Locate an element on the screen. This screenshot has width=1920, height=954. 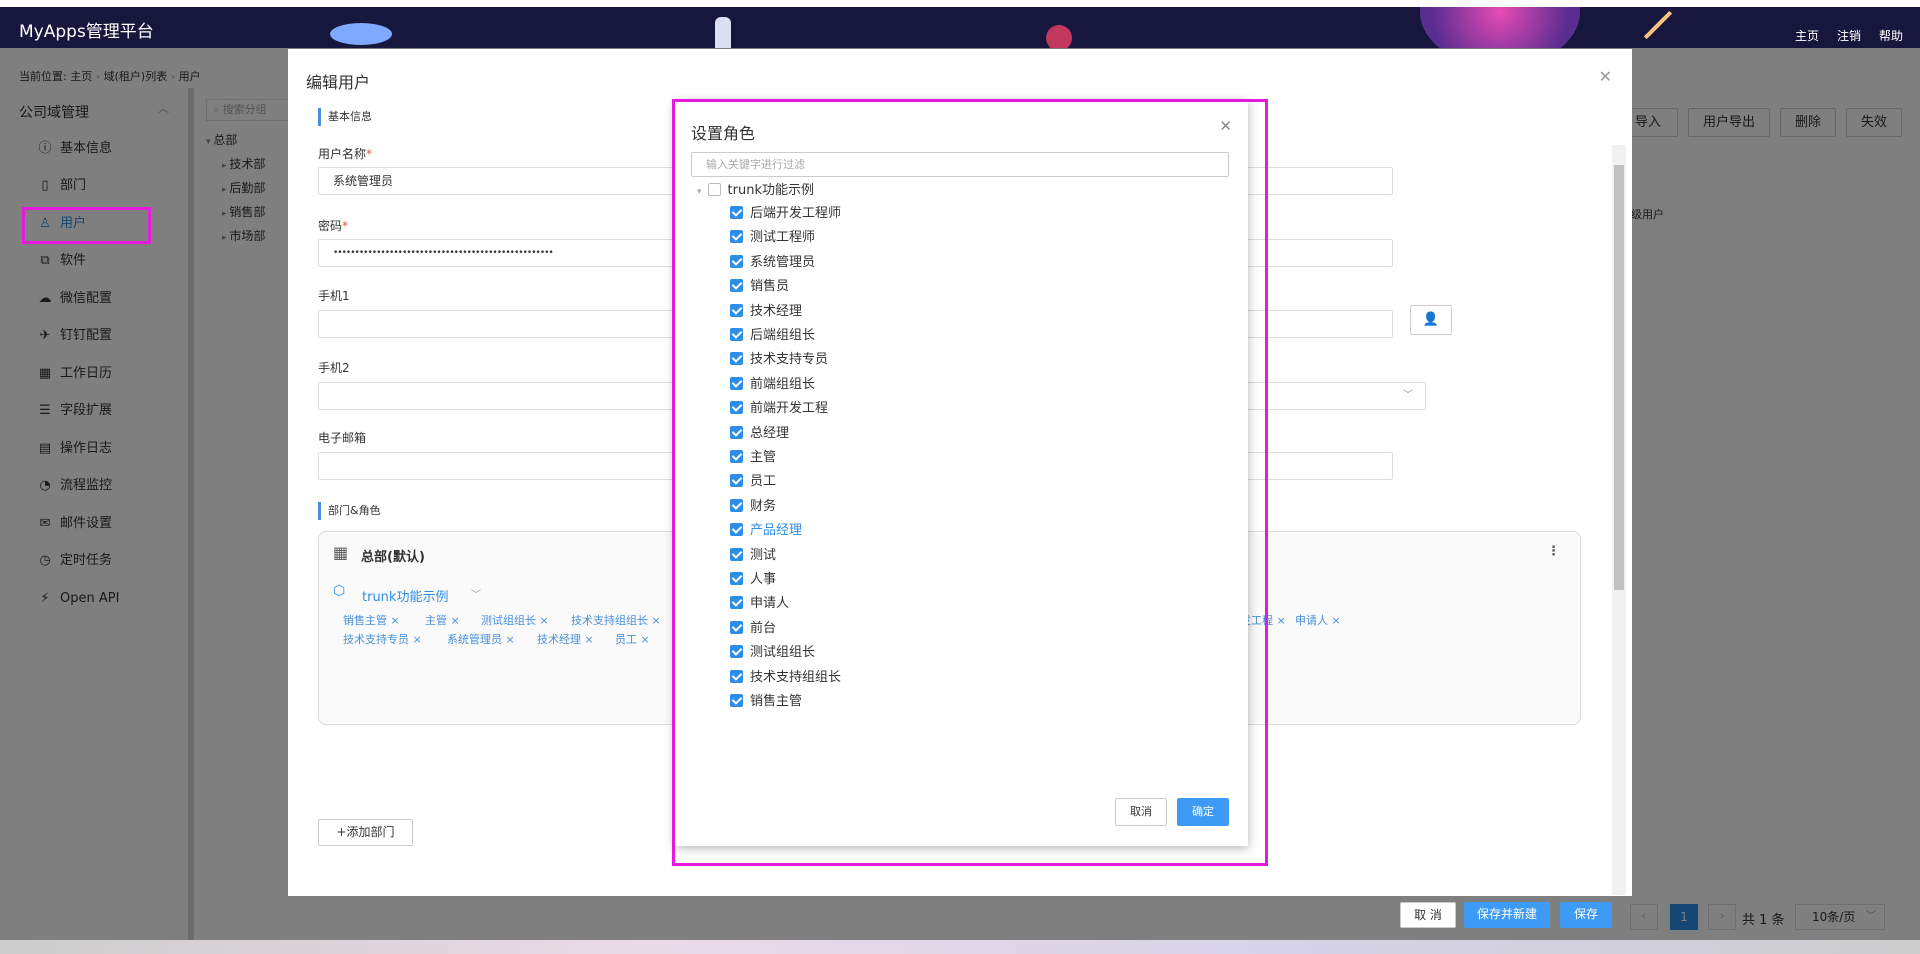
nav-logout-link: 注销 is located at coordinates (1849, 35).